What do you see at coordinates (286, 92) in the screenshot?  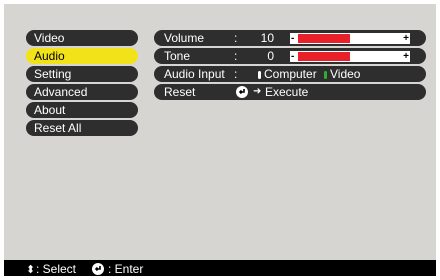 I see `execute-button: Execute` at bounding box center [286, 92].